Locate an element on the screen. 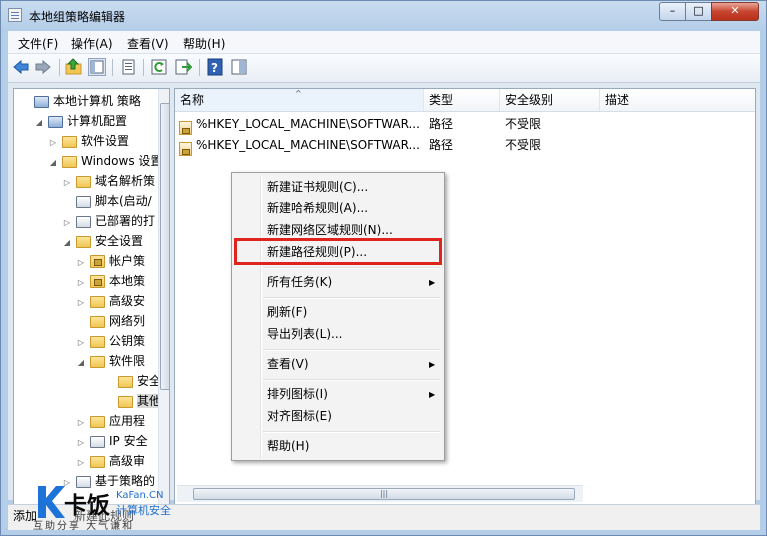 The image size is (767, 536). tree-item-label: 安全设置 is located at coordinates (119, 241).